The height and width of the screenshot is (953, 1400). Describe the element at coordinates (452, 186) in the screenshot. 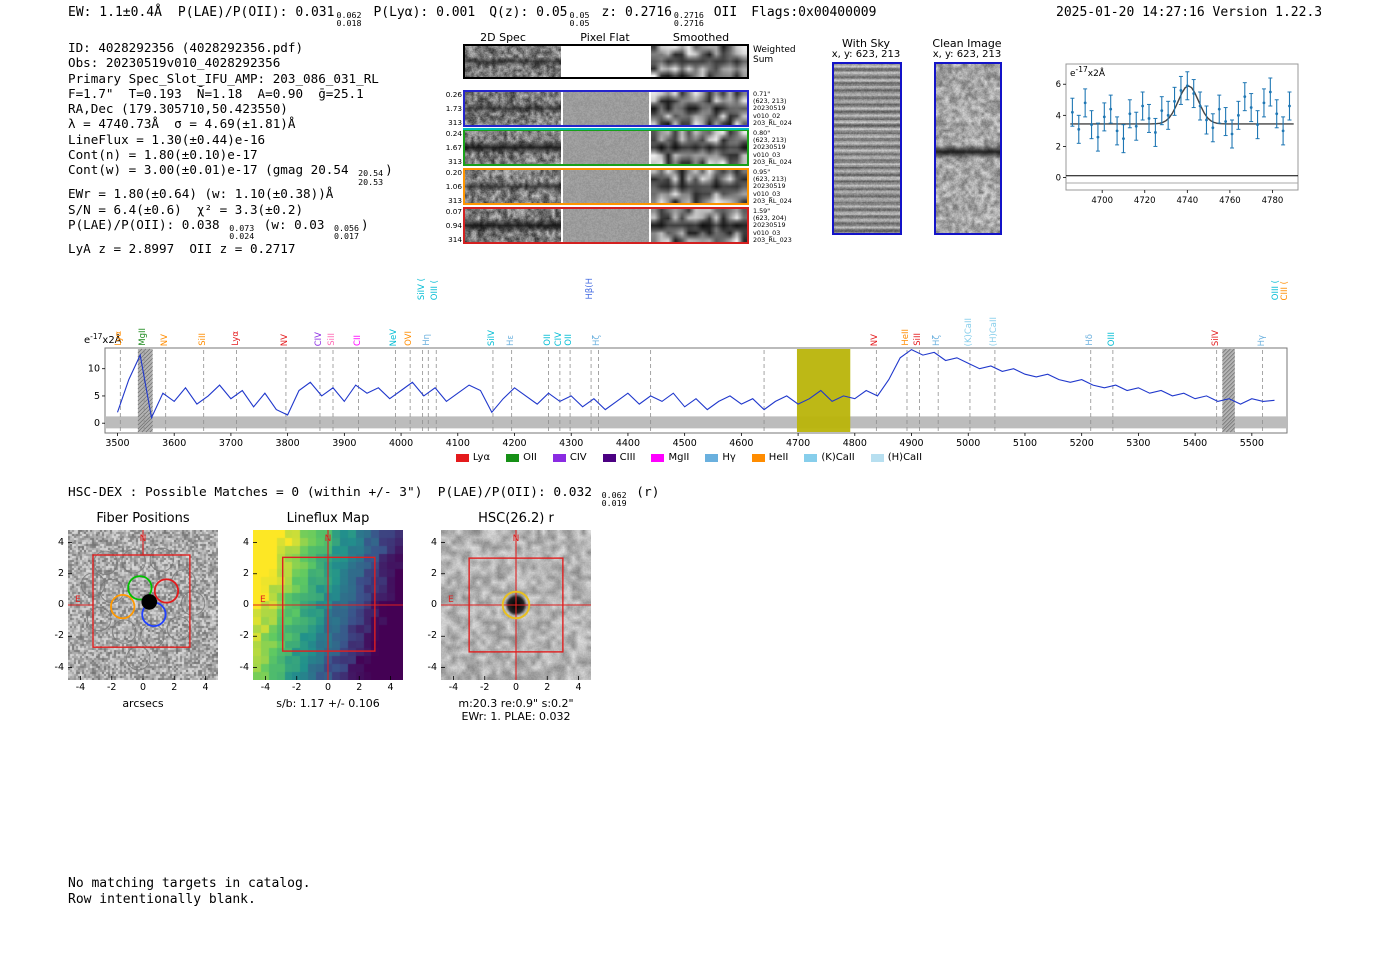

I see `cutout-row-scale-labels: 0.20 1.06 313` at that location.